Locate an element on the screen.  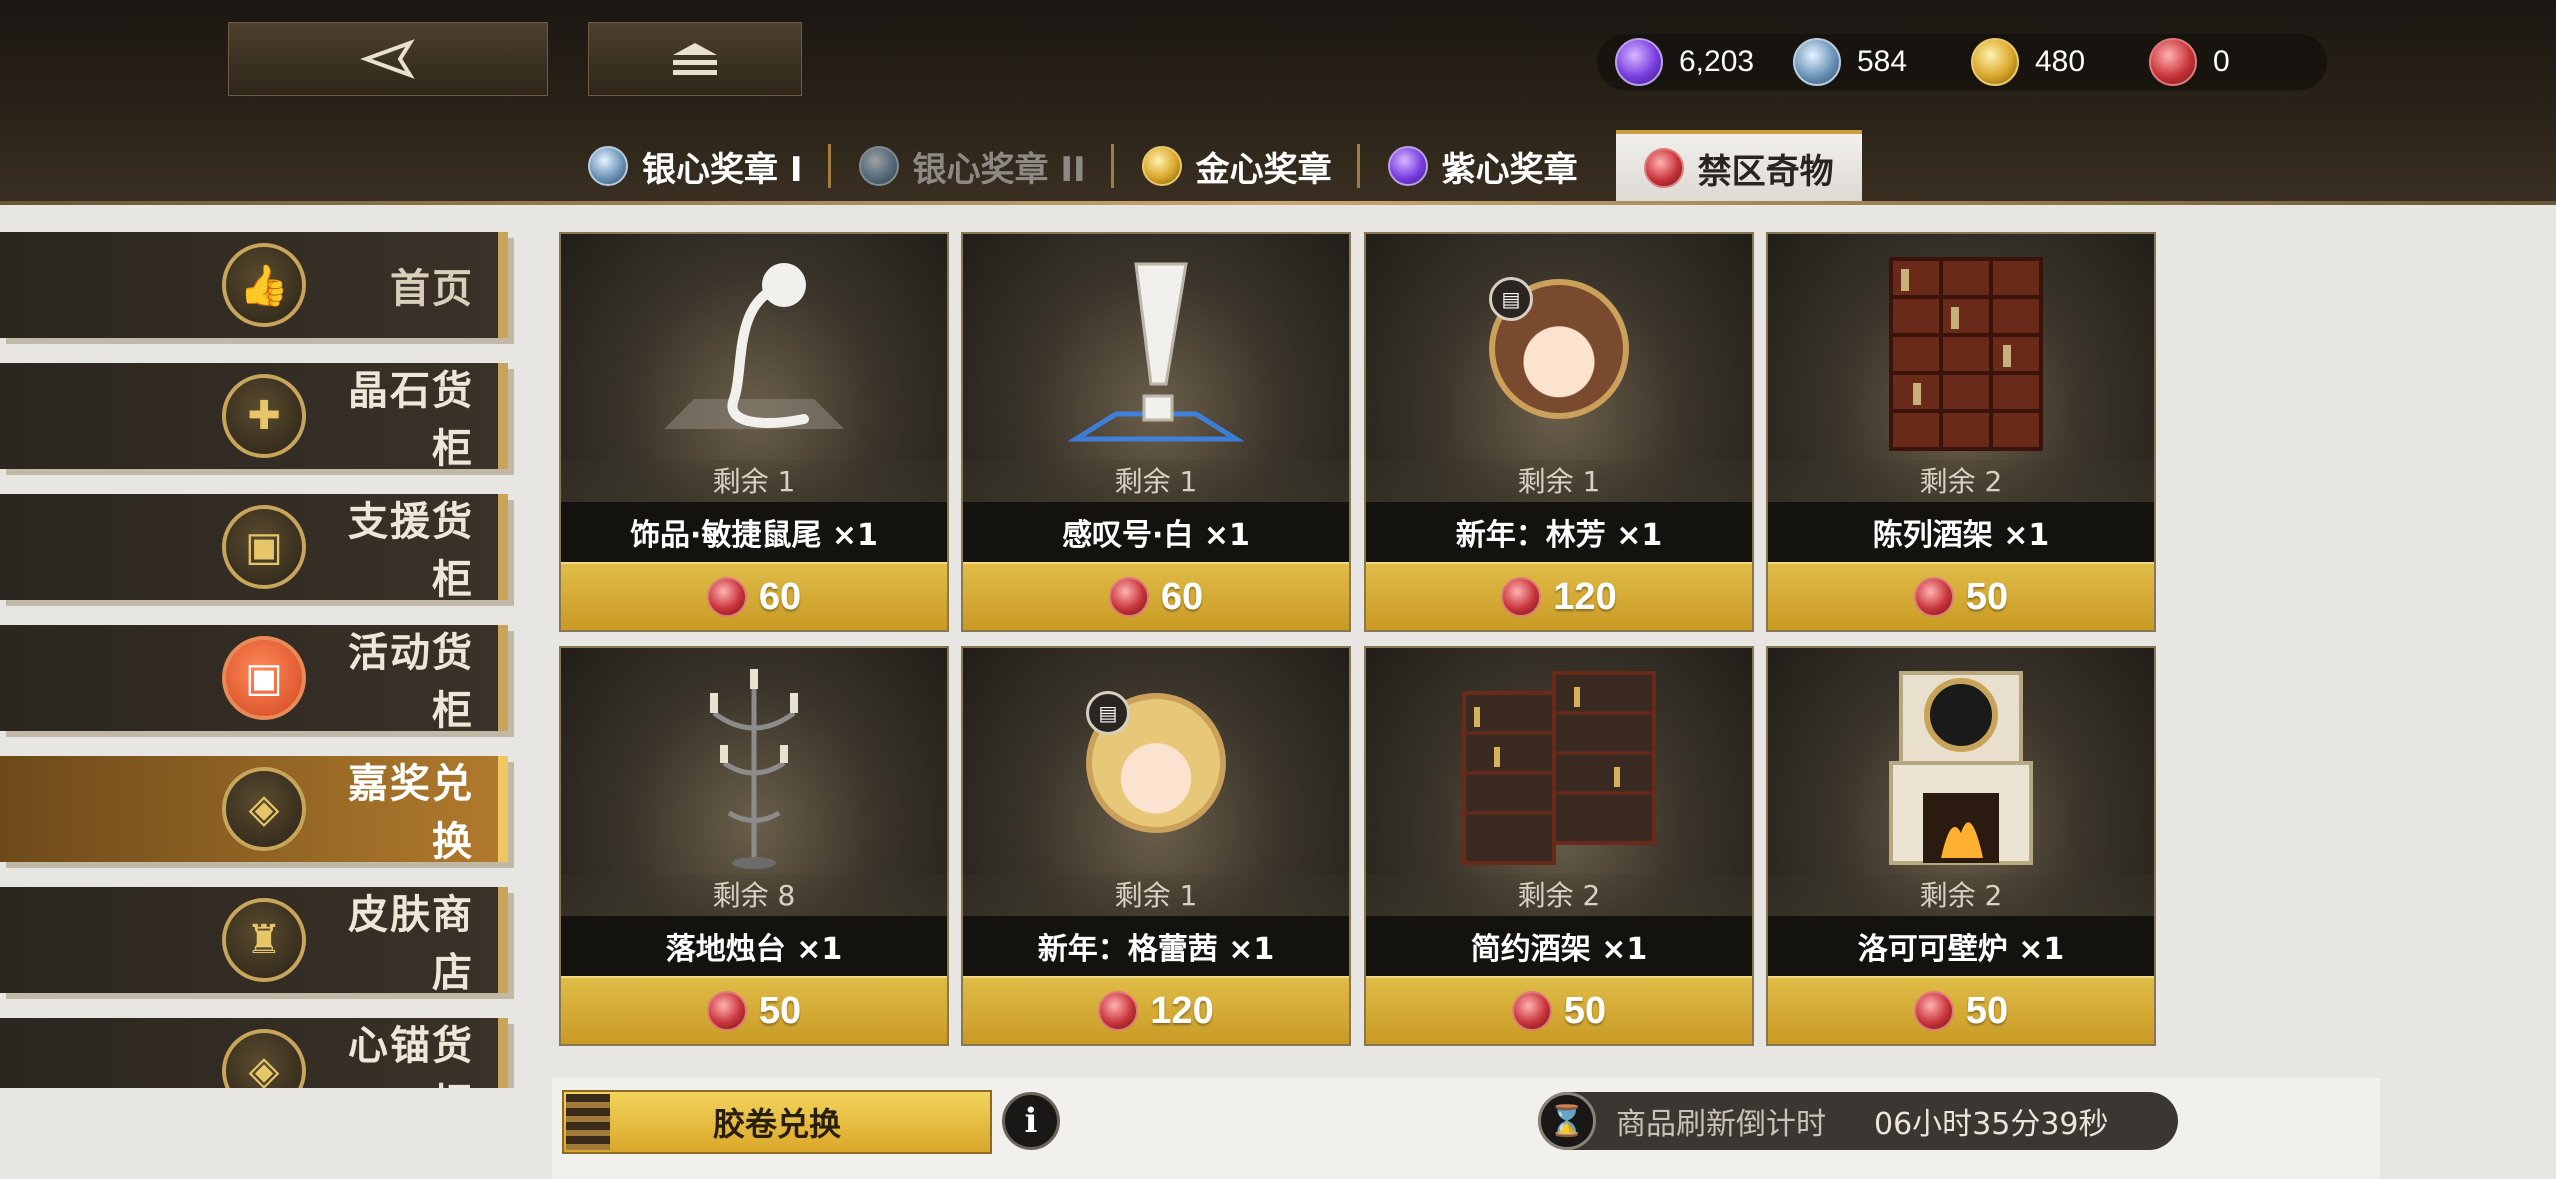
tab-silver-heart-2: 银心奖章 II is located at coordinates (972, 166).